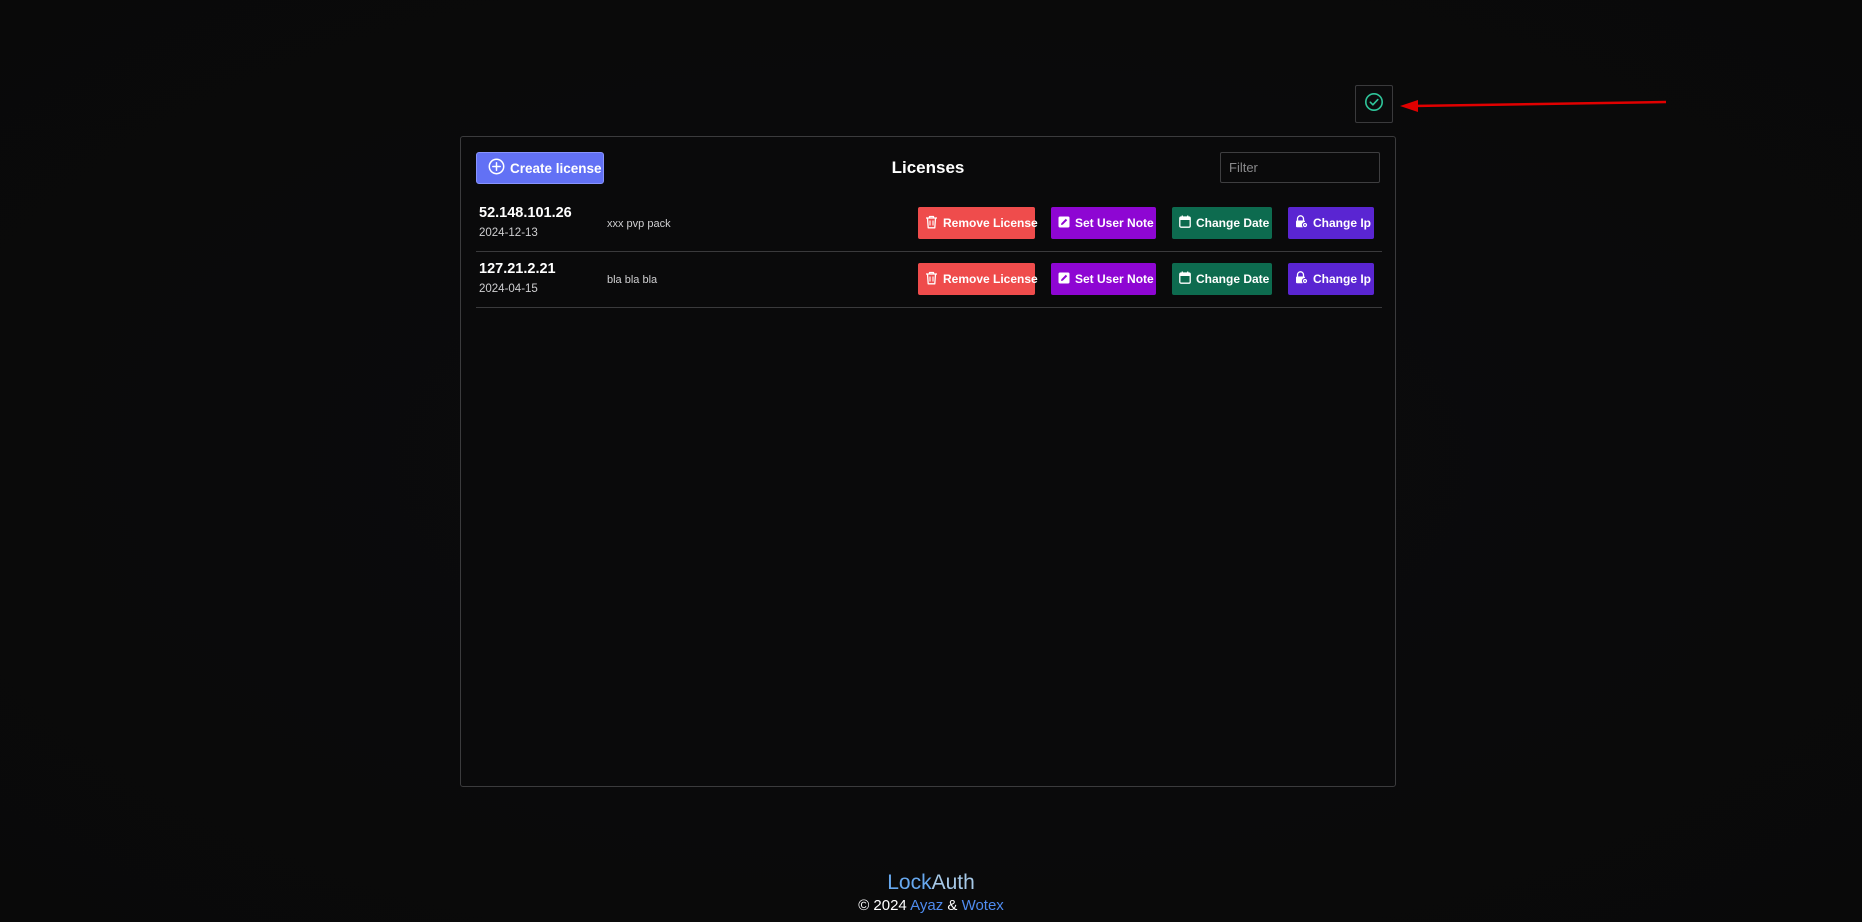 The width and height of the screenshot is (1862, 922). I want to click on footer: LockAuth © 2024 Ayaz & Wotex, so click(931, 892).